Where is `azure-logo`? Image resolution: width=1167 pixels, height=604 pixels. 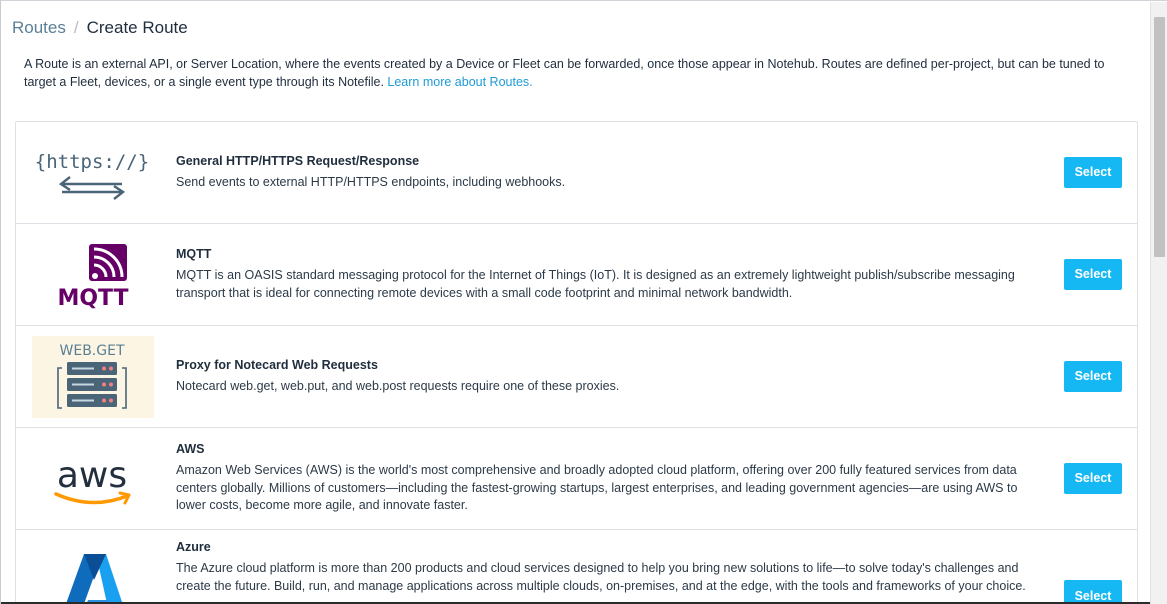
azure-logo is located at coordinates (93, 572).